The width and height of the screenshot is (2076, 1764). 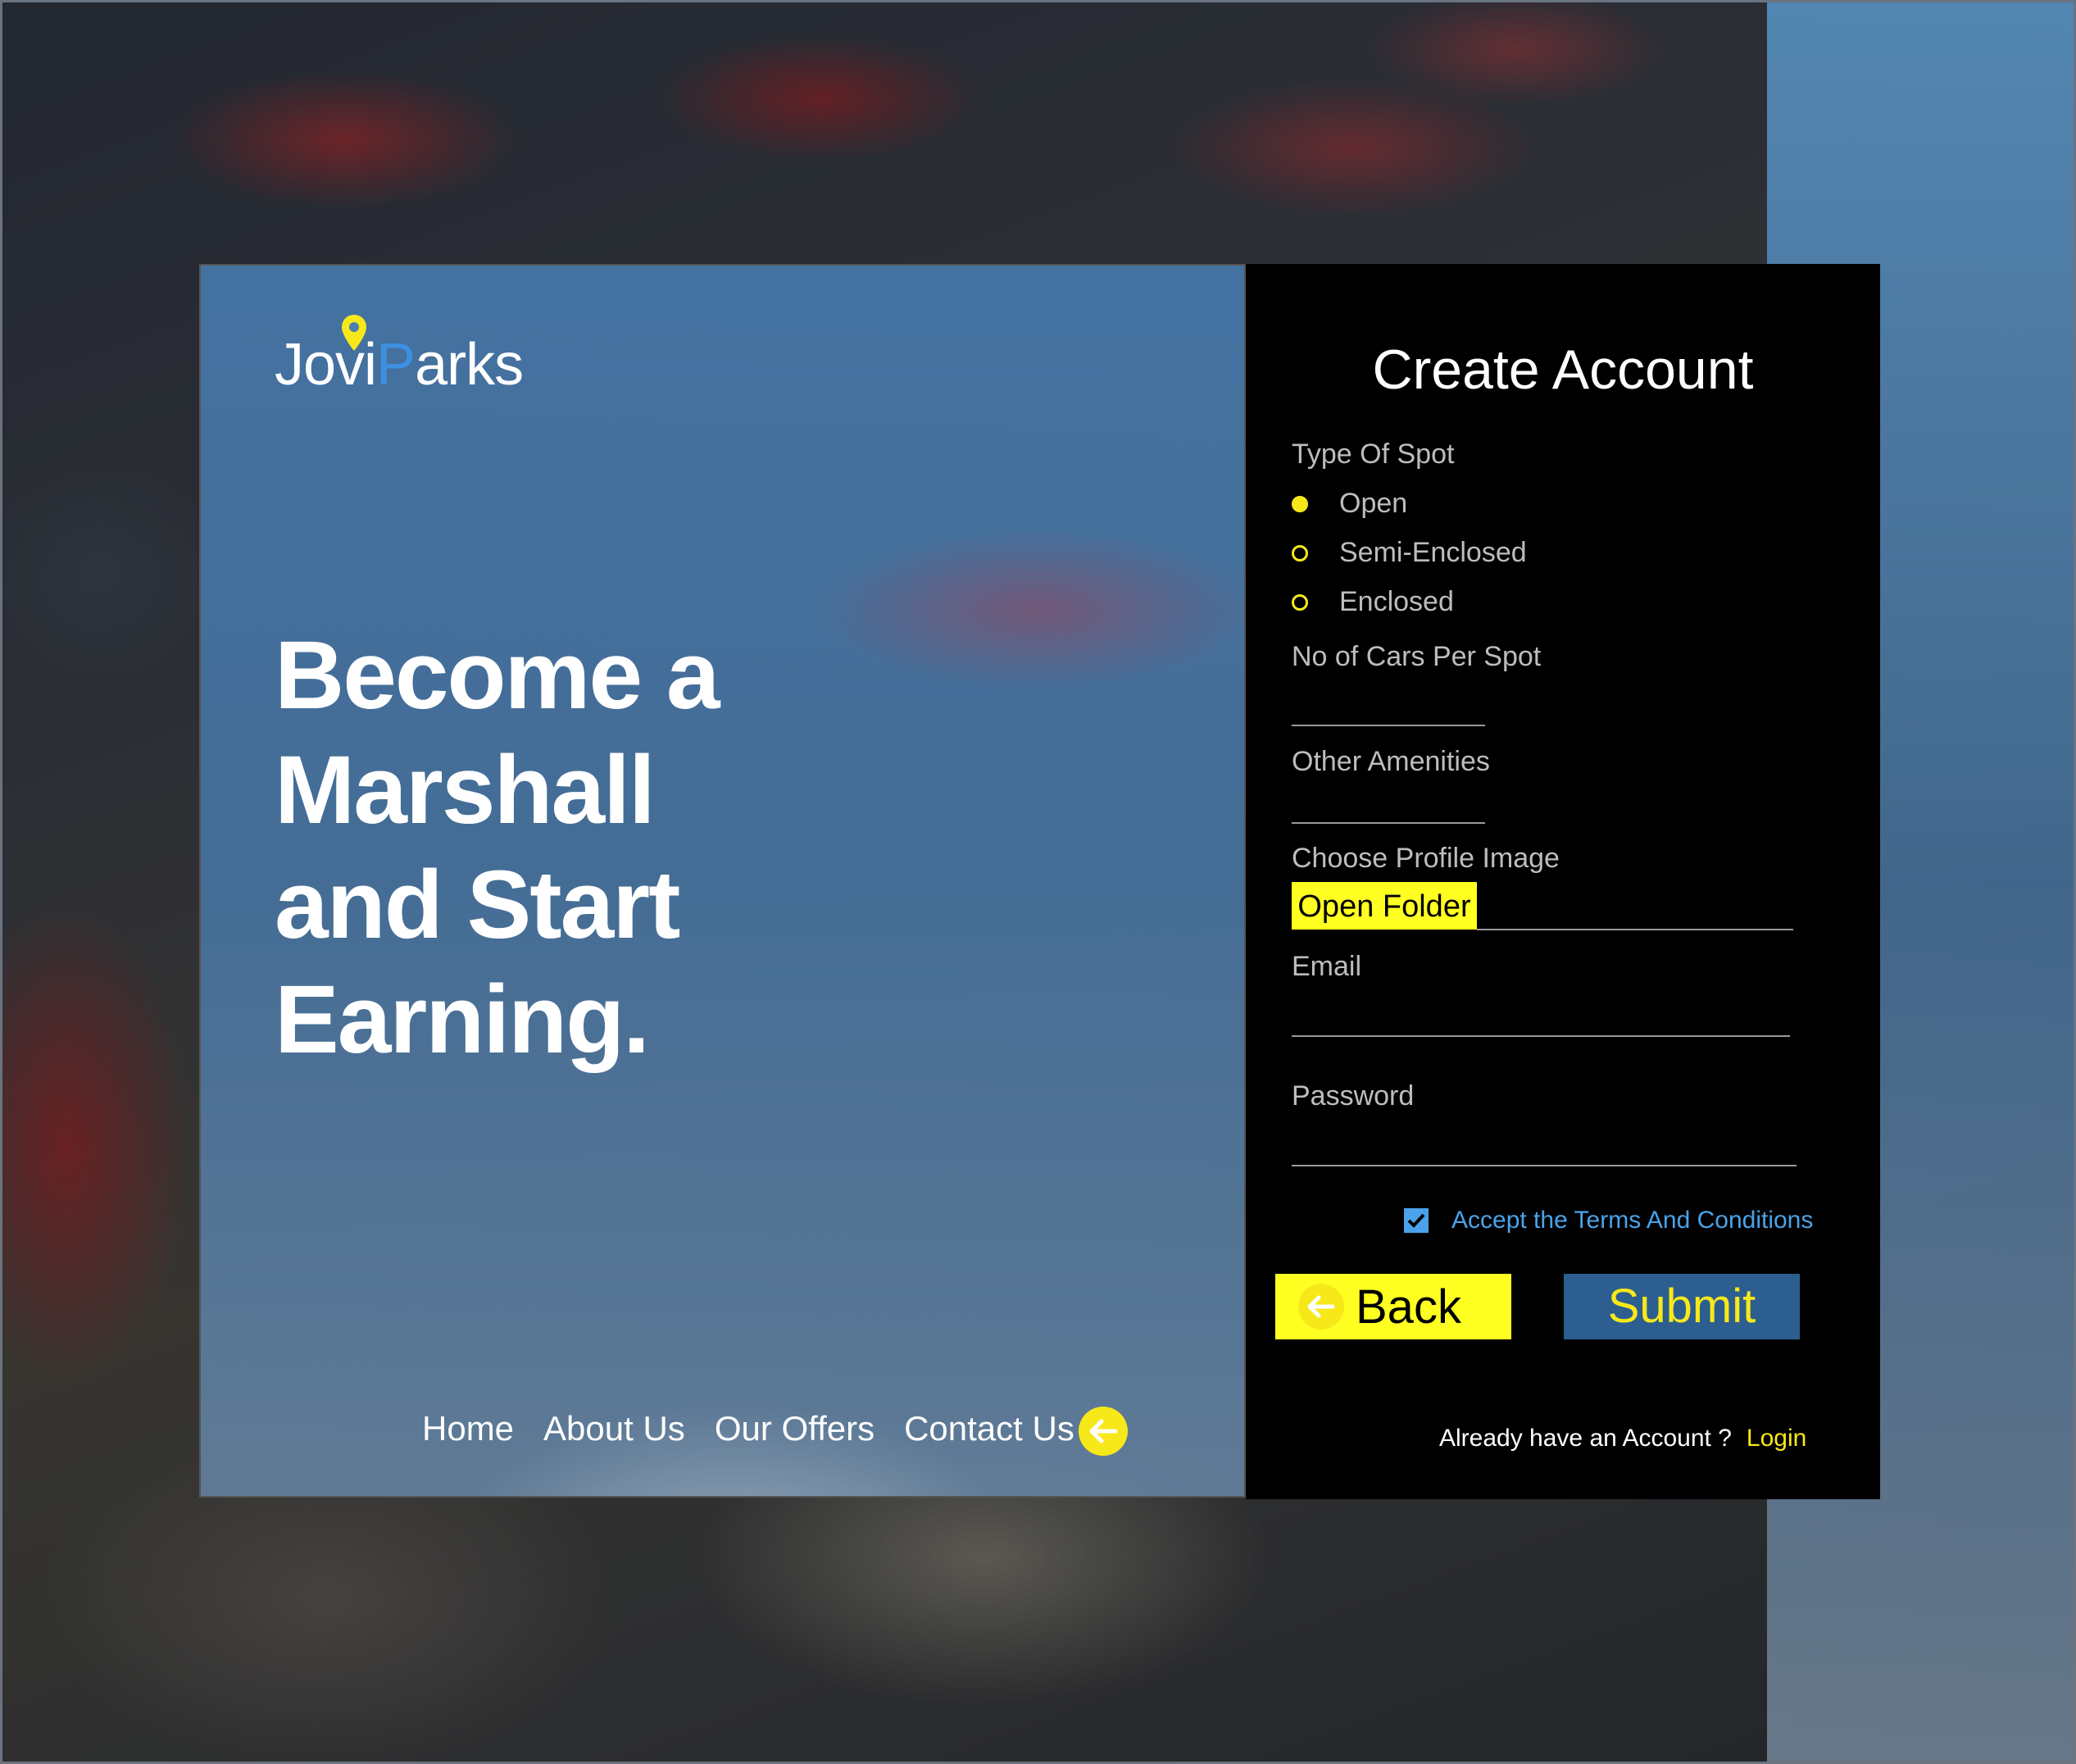 I want to click on radio-option-open: Open, so click(x=1349, y=504).